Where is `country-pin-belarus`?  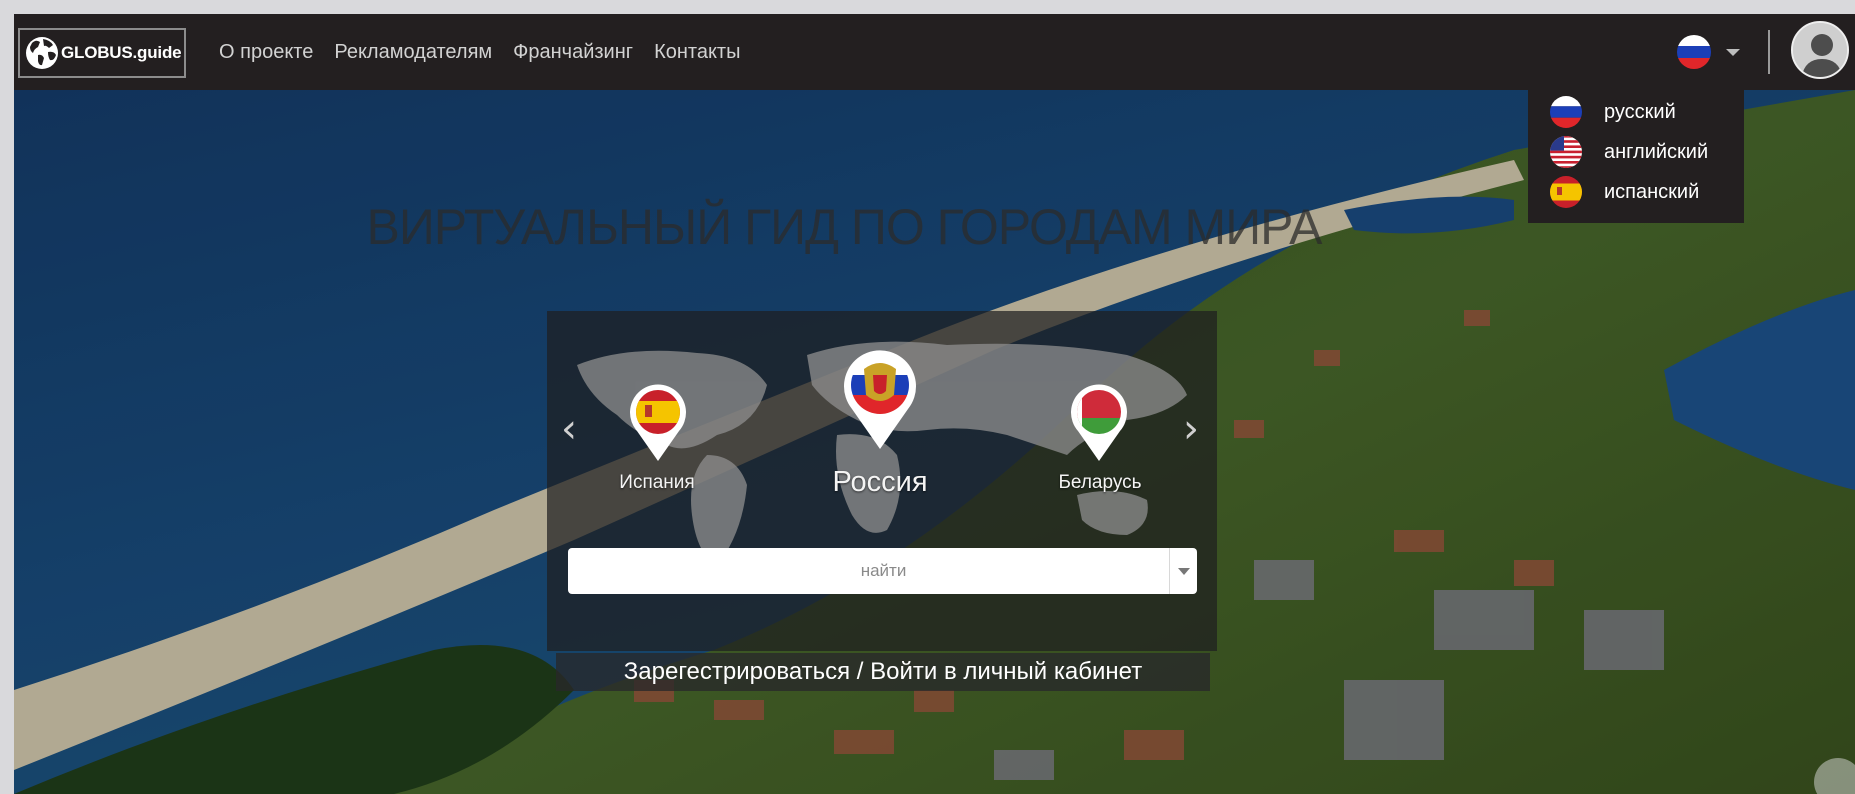
country-pin-belarus is located at coordinates (1099, 425).